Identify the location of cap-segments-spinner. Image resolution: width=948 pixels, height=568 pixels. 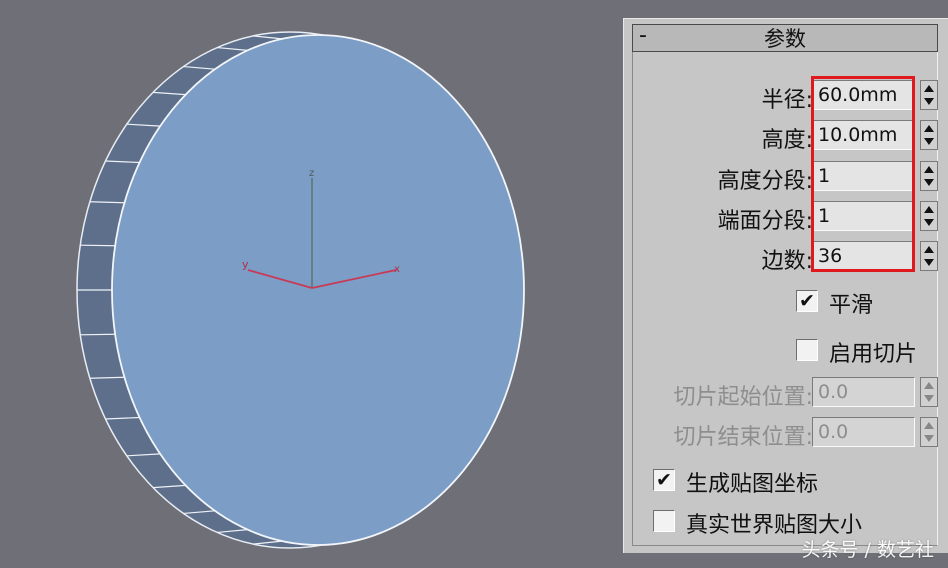
(929, 216).